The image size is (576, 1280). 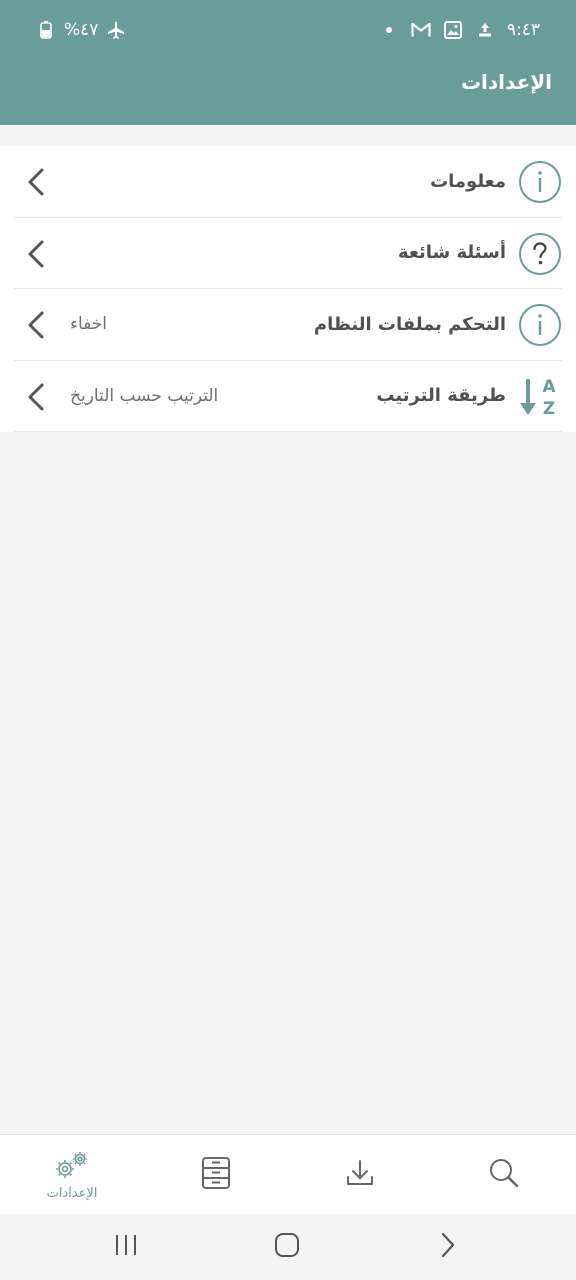 I want to click on system-navigation-bar, so click(x=288, y=1247).